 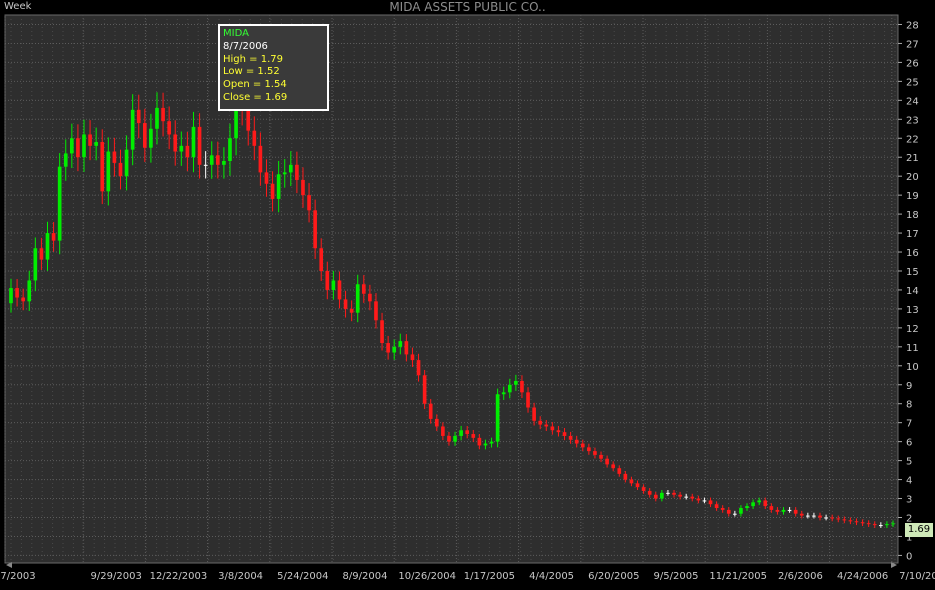 I want to click on x-tick-label: 8/9/2004, so click(x=365, y=576).